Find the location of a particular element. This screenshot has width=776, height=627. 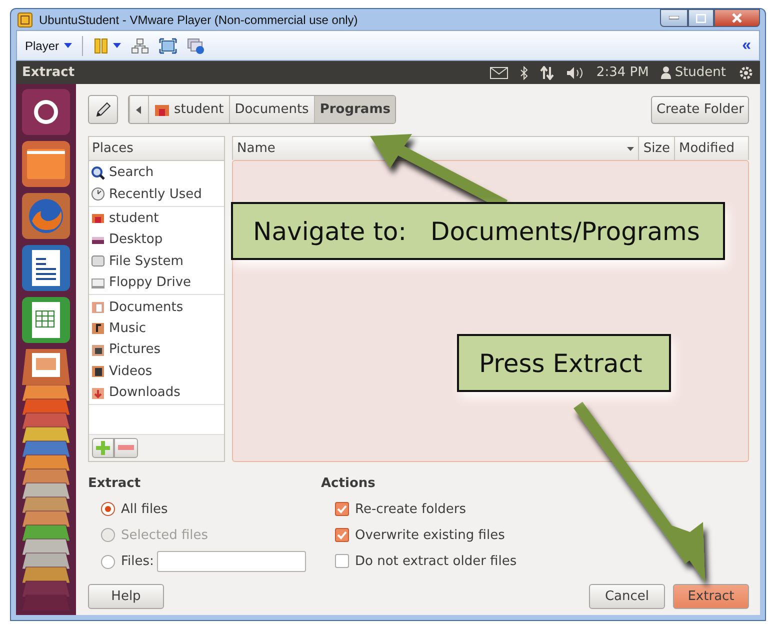

maximize-icon is located at coordinates (701, 18).